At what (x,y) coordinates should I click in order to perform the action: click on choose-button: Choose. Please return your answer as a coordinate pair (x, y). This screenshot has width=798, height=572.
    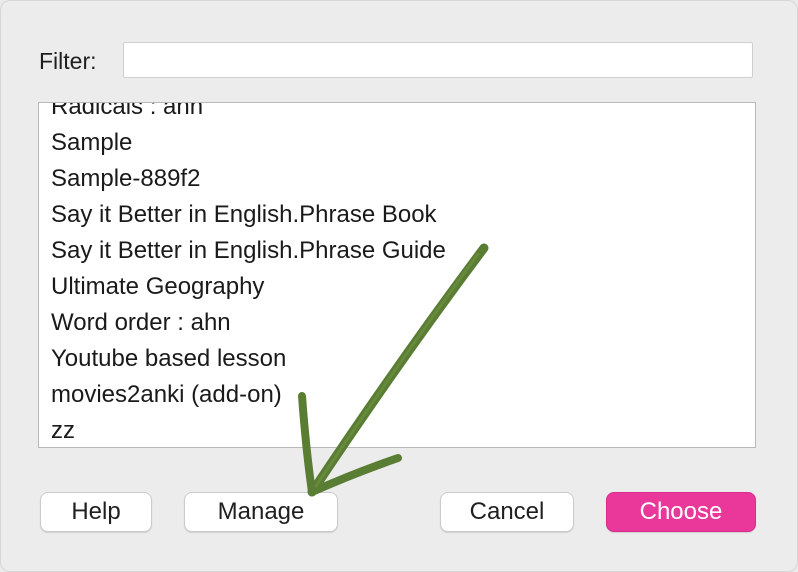
    Looking at the image, I should click on (681, 512).